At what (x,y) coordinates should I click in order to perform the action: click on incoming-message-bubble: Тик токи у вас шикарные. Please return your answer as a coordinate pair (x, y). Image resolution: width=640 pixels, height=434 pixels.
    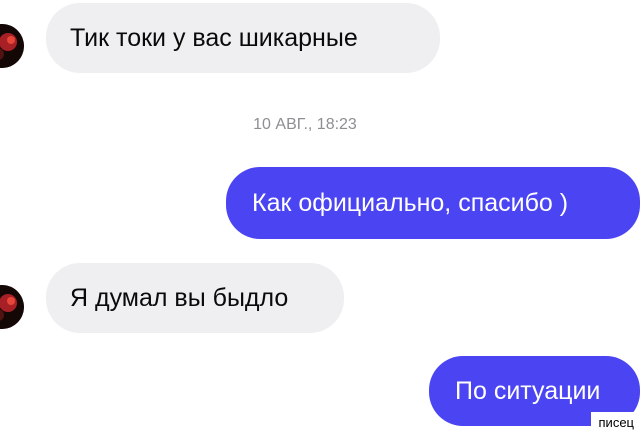
    Looking at the image, I should click on (243, 38).